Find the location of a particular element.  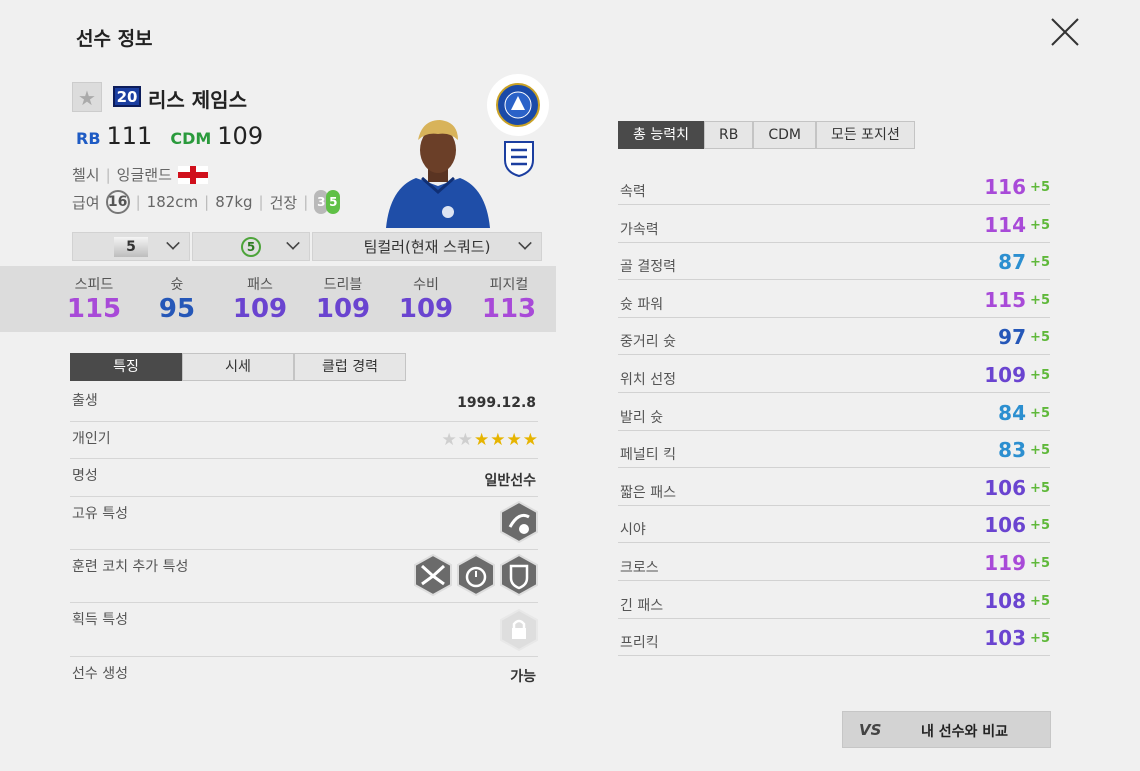

attribute-name: 속력 is located at coordinates (633, 192).